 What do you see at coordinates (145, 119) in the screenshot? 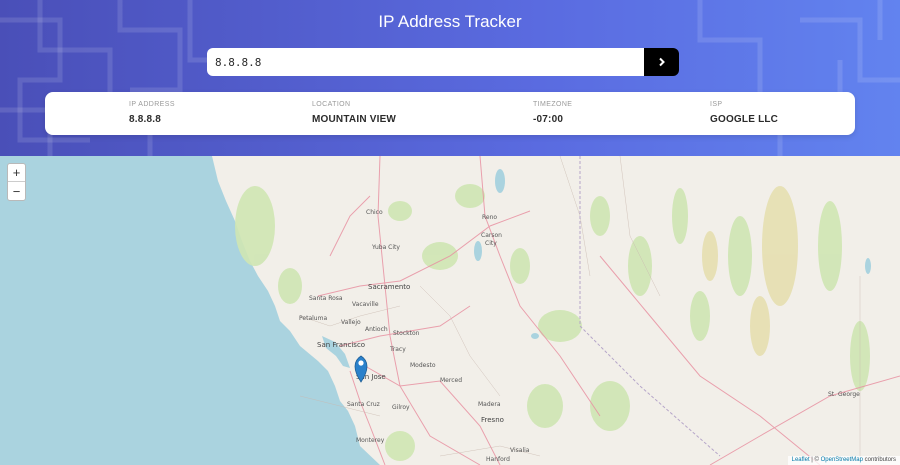
I see `ip-address-value: 8.8.8.8` at bounding box center [145, 119].